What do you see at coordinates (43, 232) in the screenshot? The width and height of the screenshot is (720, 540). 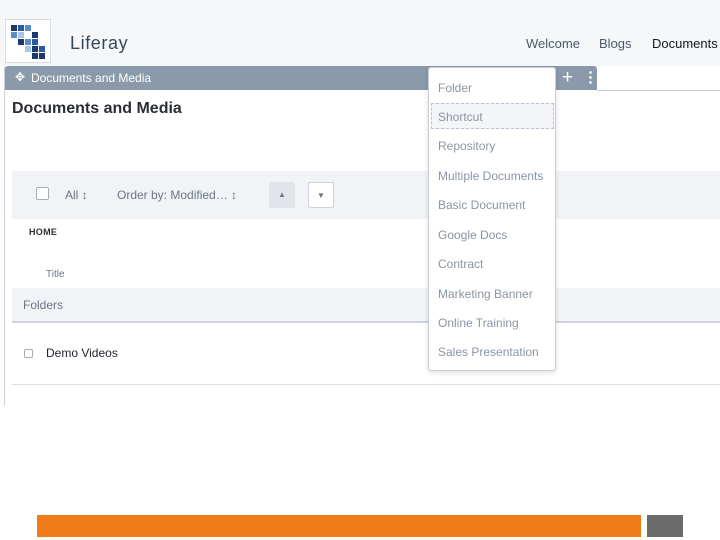 I see `breadcrumb: HOME` at bounding box center [43, 232].